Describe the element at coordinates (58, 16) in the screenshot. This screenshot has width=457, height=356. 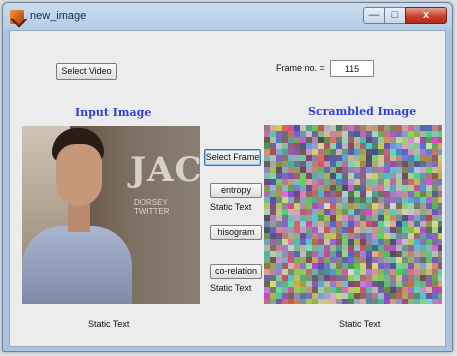
I see `window-title: new_image` at that location.